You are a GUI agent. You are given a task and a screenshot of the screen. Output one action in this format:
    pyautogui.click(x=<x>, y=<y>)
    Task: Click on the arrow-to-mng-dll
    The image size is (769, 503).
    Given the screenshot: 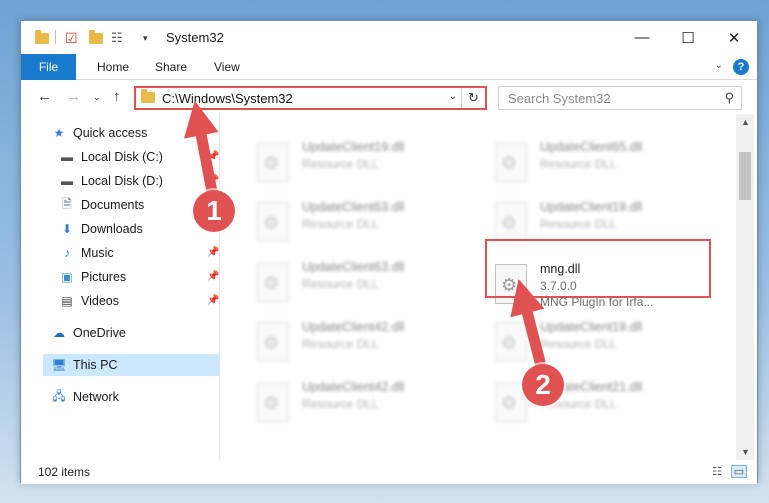 What is the action you would take?
    pyautogui.click(x=528, y=323)
    